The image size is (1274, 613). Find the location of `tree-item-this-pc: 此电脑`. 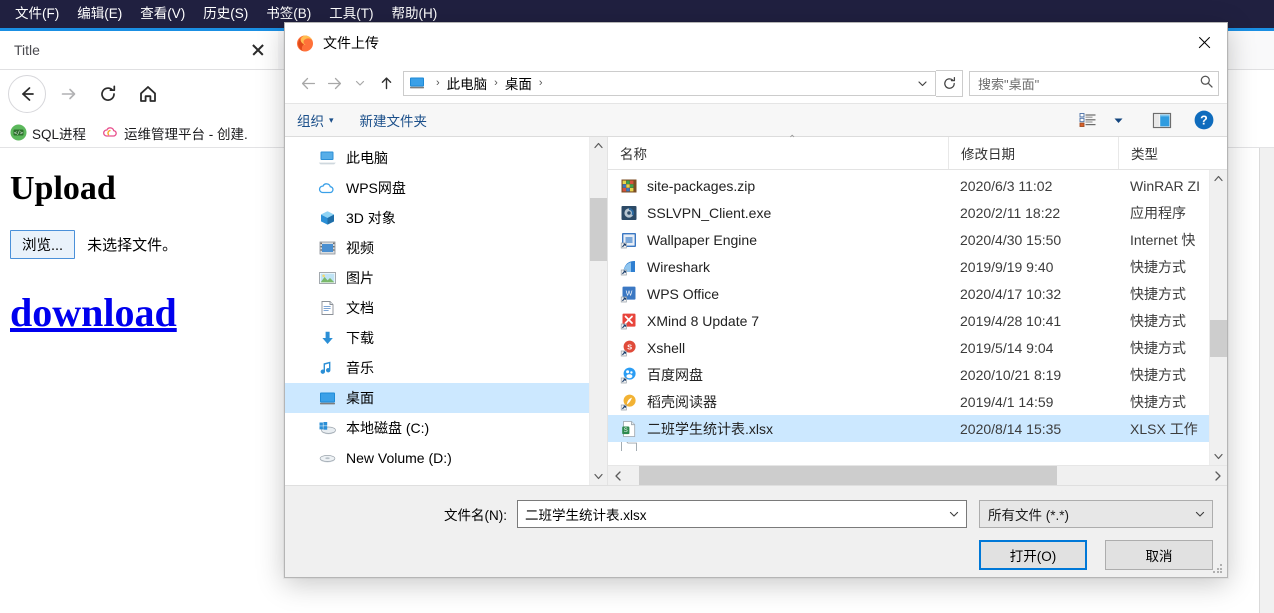

tree-item-this-pc: 此电脑 is located at coordinates (437, 158).